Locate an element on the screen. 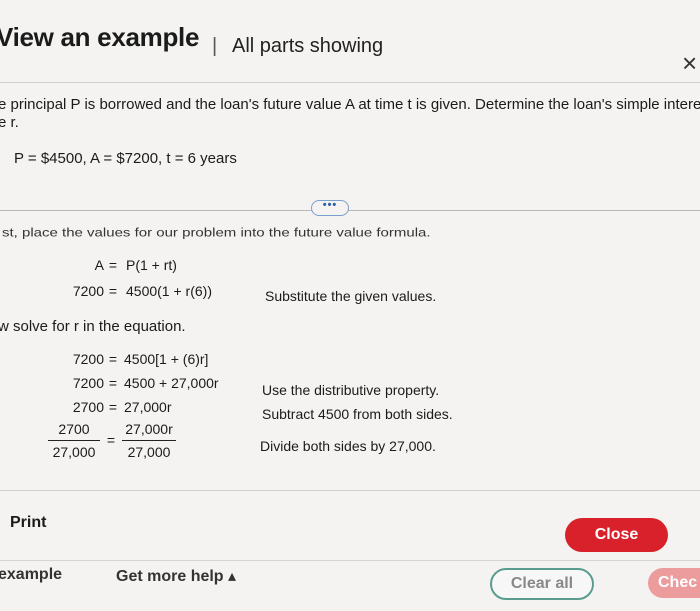  step-note: Use the distributive property. is located at coordinates (351, 390).